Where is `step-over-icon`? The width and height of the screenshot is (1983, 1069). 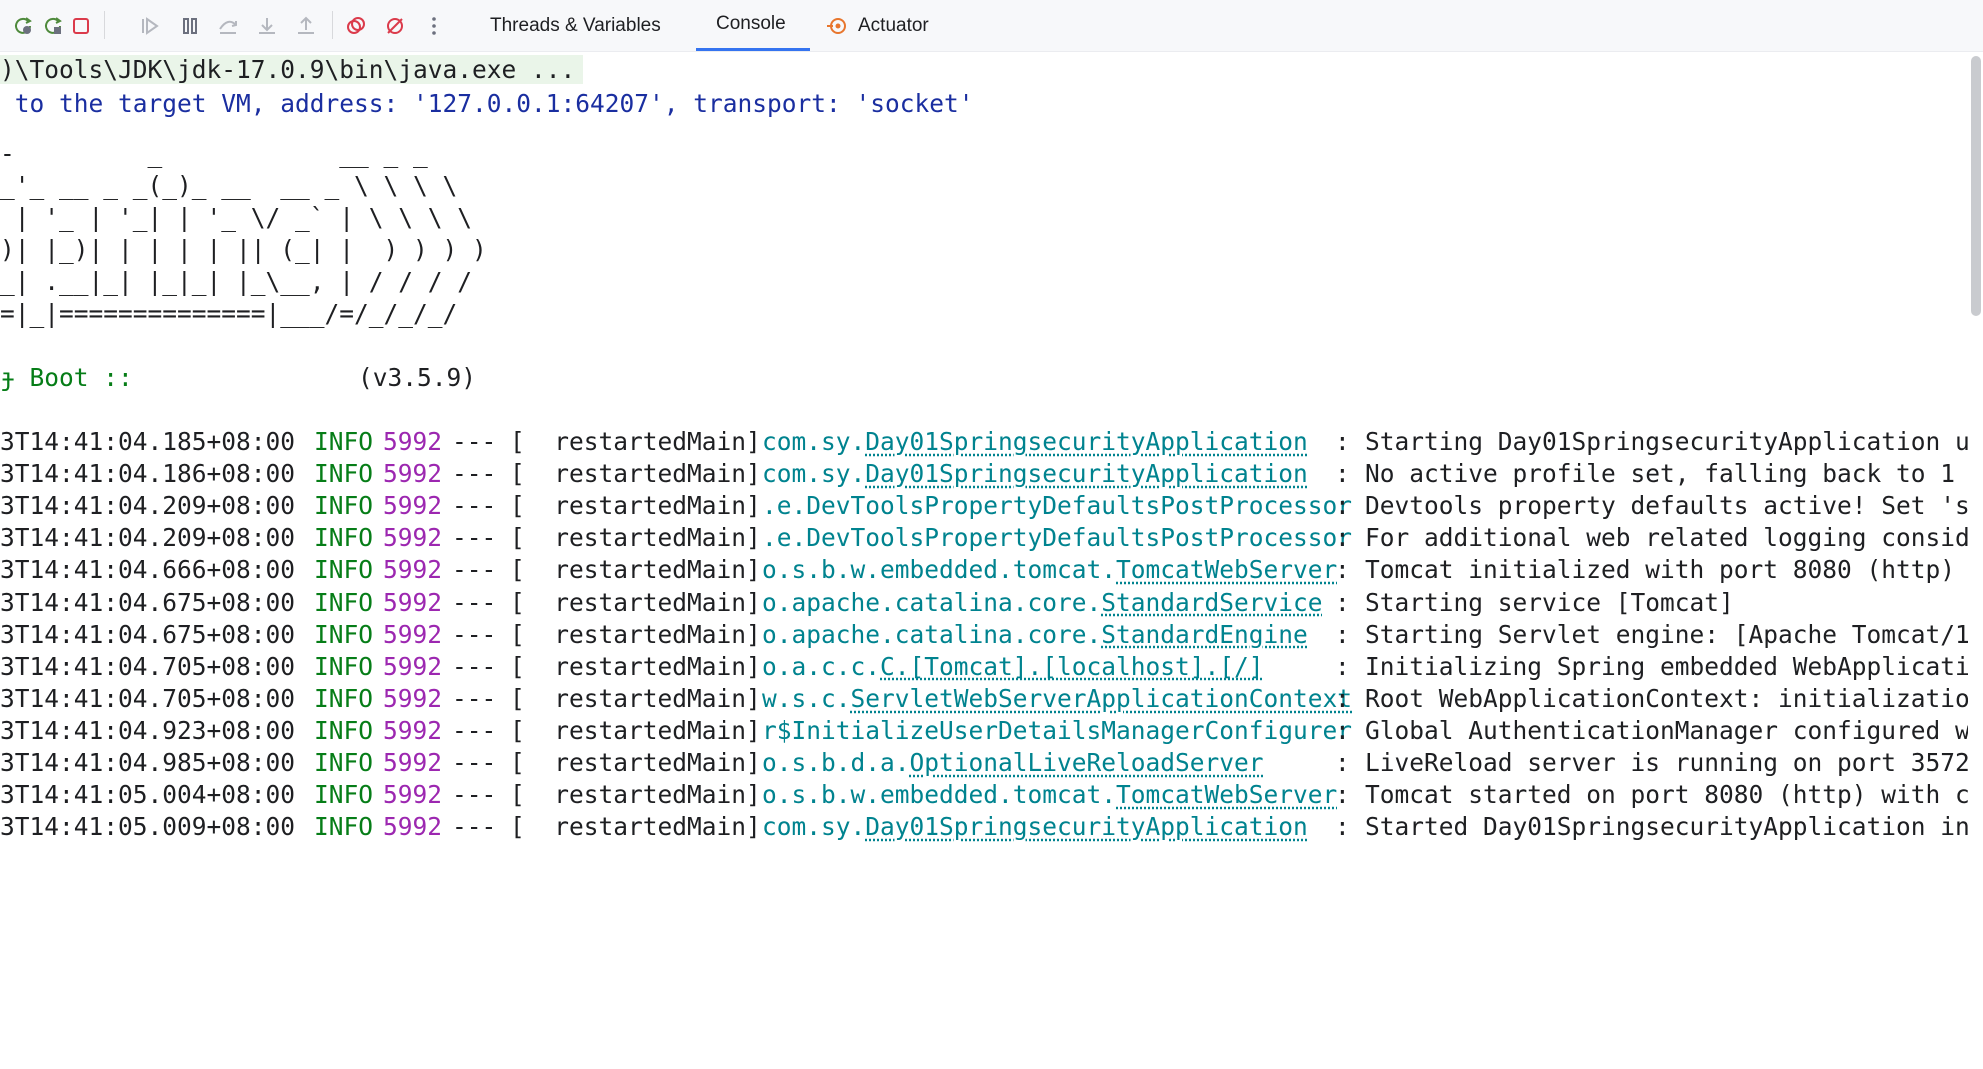
step-over-icon is located at coordinates (228, 26).